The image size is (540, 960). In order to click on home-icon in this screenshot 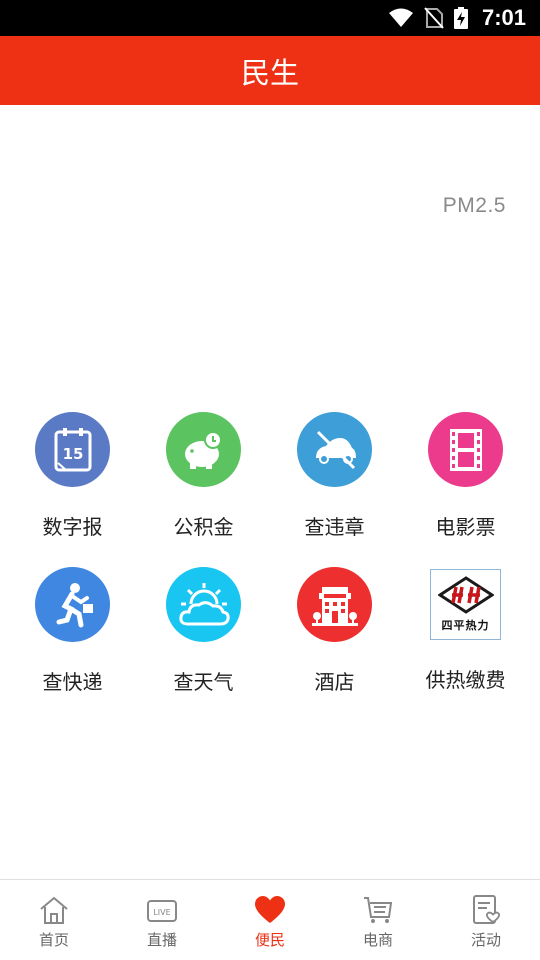, I will do `click(54, 910)`.